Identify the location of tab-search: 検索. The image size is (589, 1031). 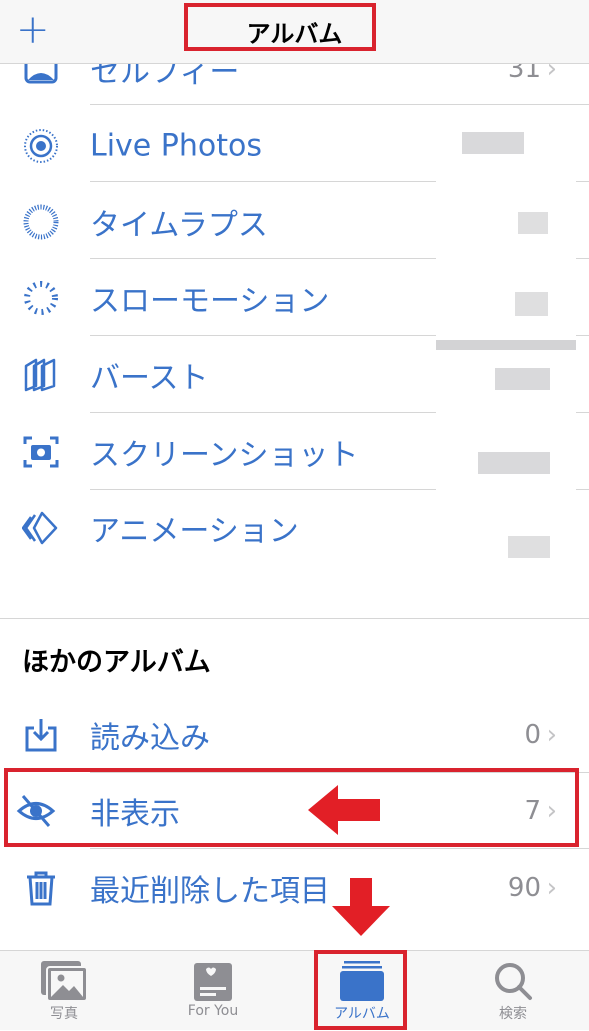
(513, 991).